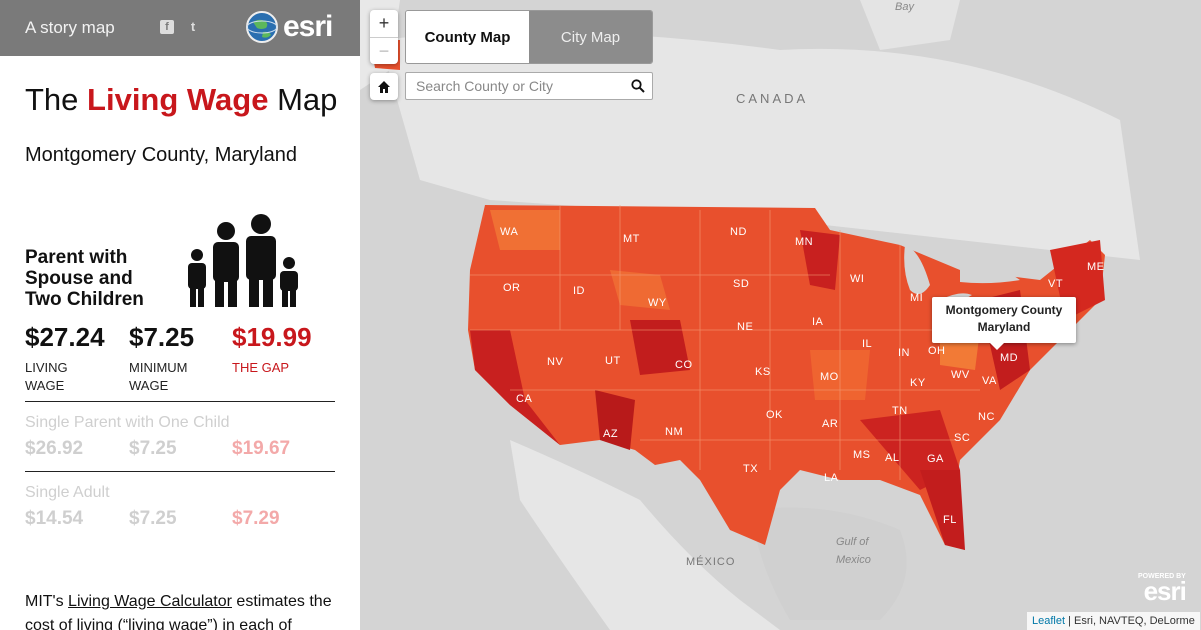 This screenshot has width=1201, height=630. What do you see at coordinates (763, 372) in the screenshot?
I see `state-label-ks: KS` at bounding box center [763, 372].